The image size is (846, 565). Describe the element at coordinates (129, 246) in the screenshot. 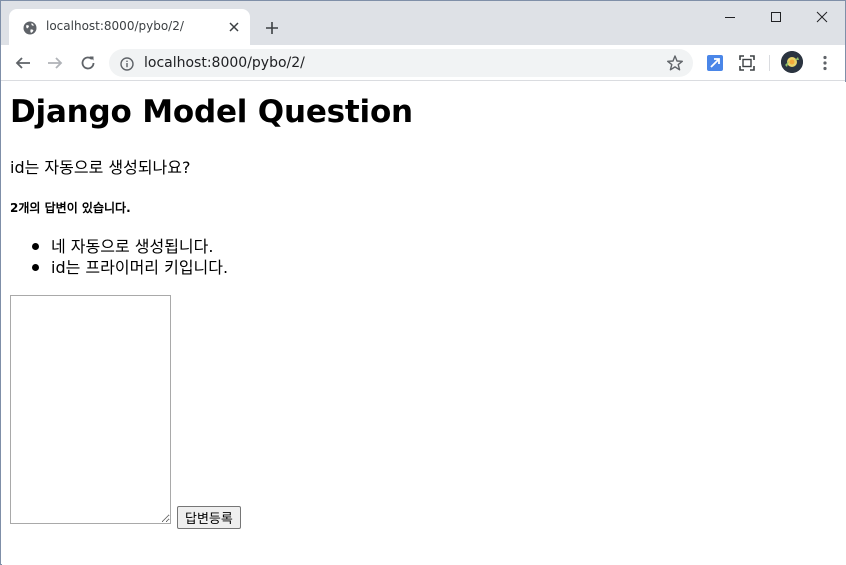

I see `answer-item: 네 자동으로 생성됩니다.` at that location.